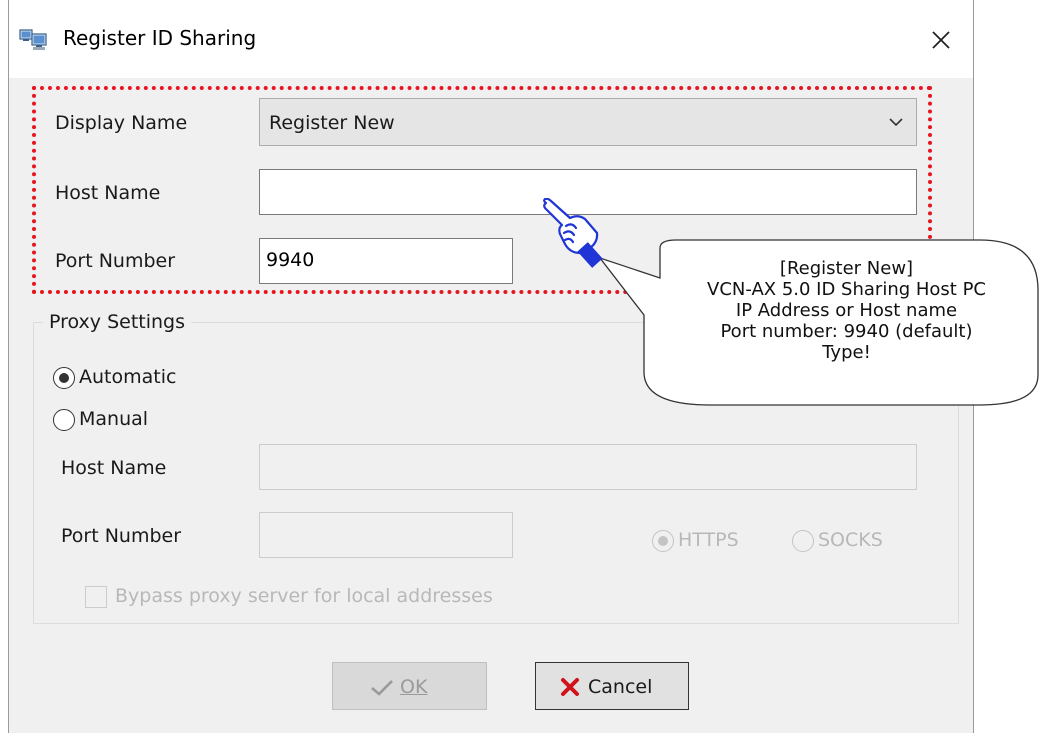 The width and height of the screenshot is (1042, 733). Describe the element at coordinates (304, 596) in the screenshot. I see `bypass-proxy-label: Bypass proxy server for local addresses` at that location.